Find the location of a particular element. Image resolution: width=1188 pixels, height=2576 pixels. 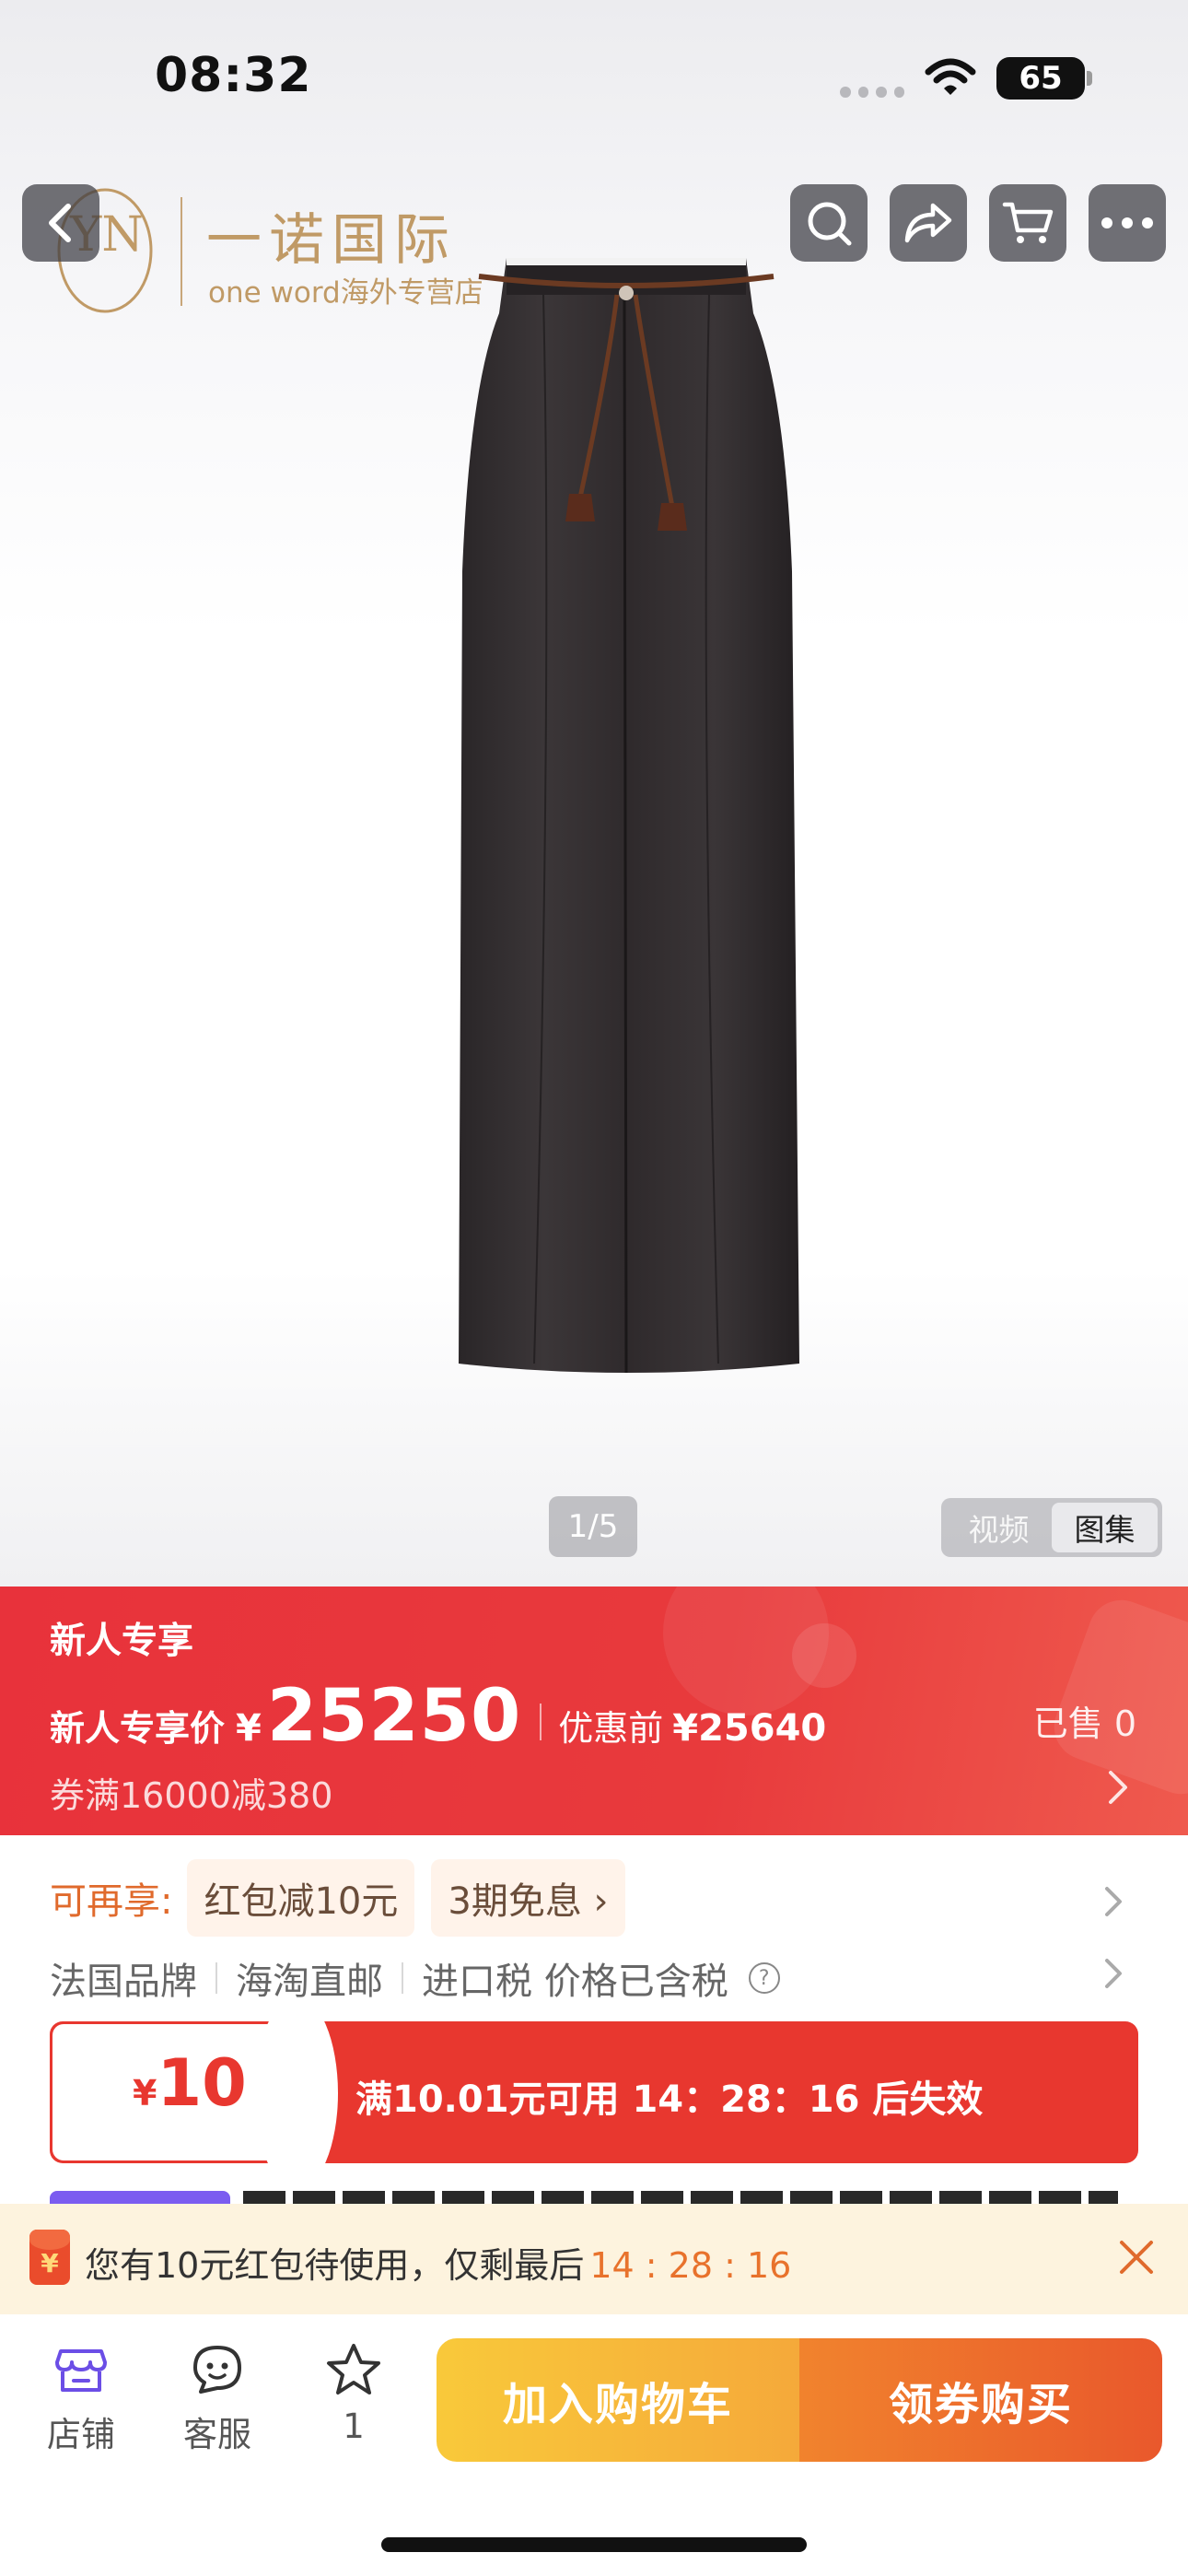

close-icon is located at coordinates (1136, 2257).